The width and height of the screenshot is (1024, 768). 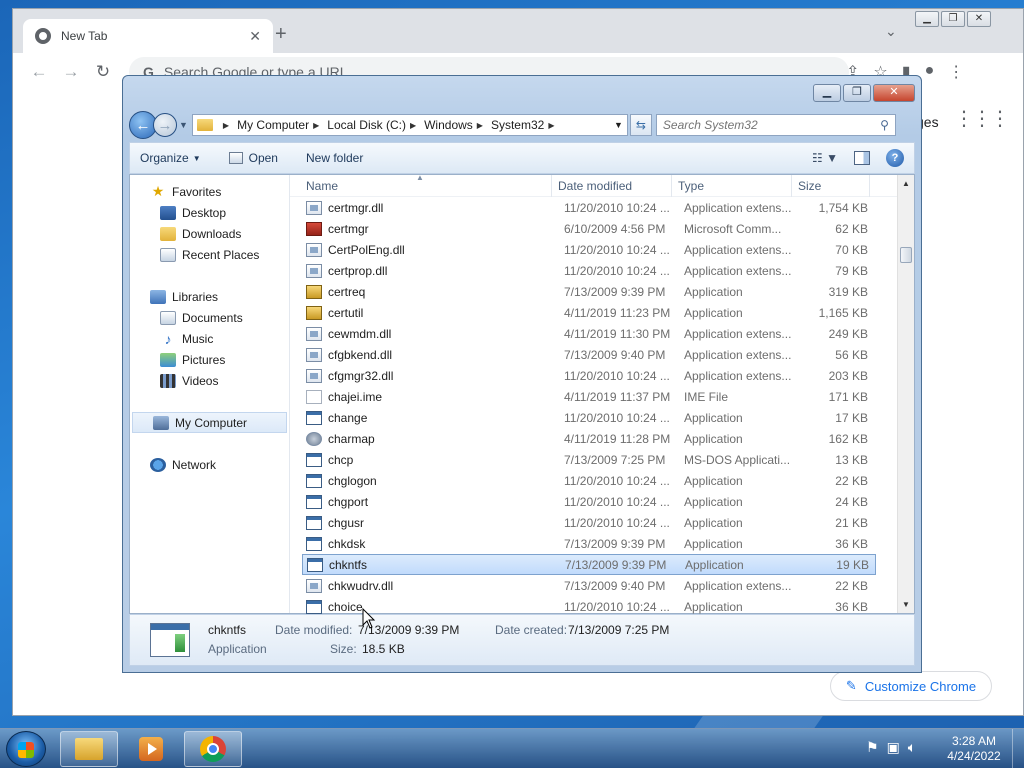 What do you see at coordinates (421, 185) in the screenshot?
I see `column-header-name: ▲ Name` at bounding box center [421, 185].